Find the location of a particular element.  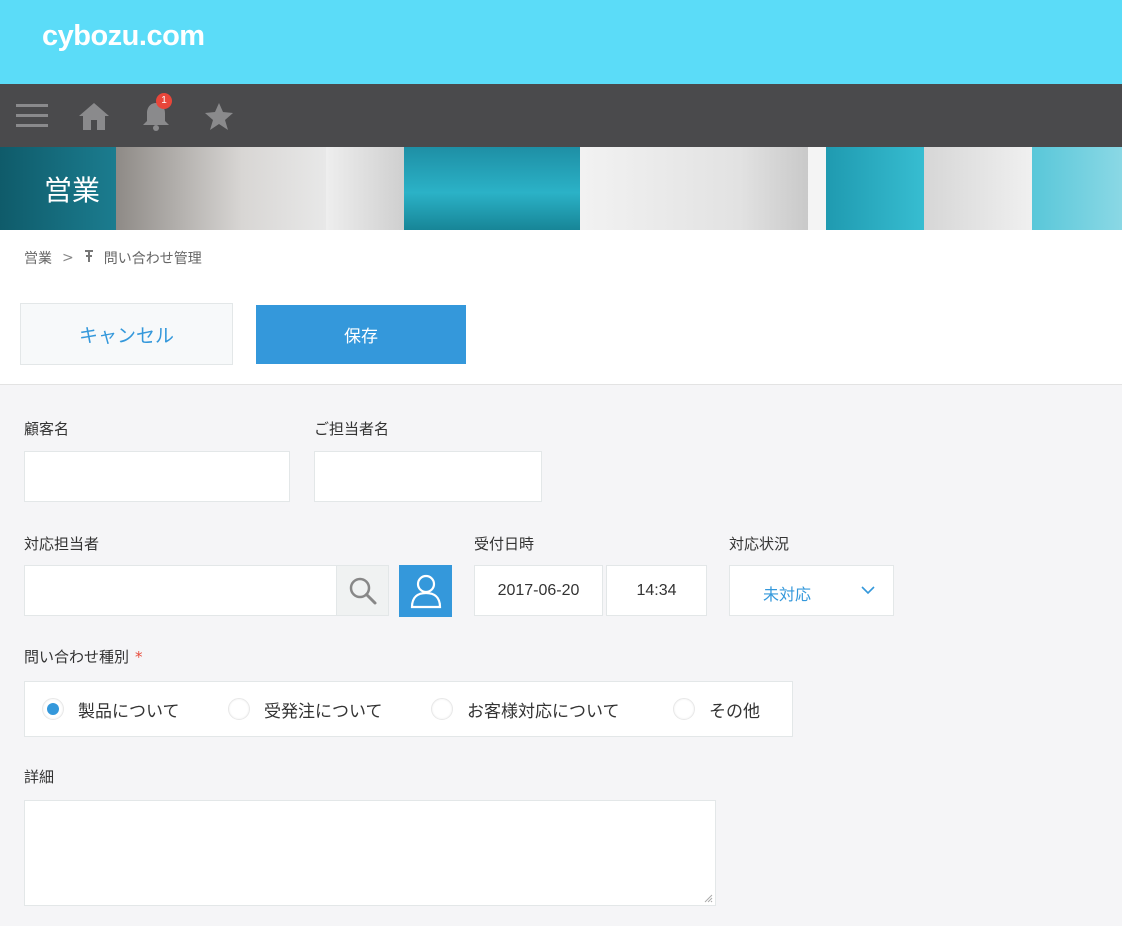

details-textarea is located at coordinates (370, 853).